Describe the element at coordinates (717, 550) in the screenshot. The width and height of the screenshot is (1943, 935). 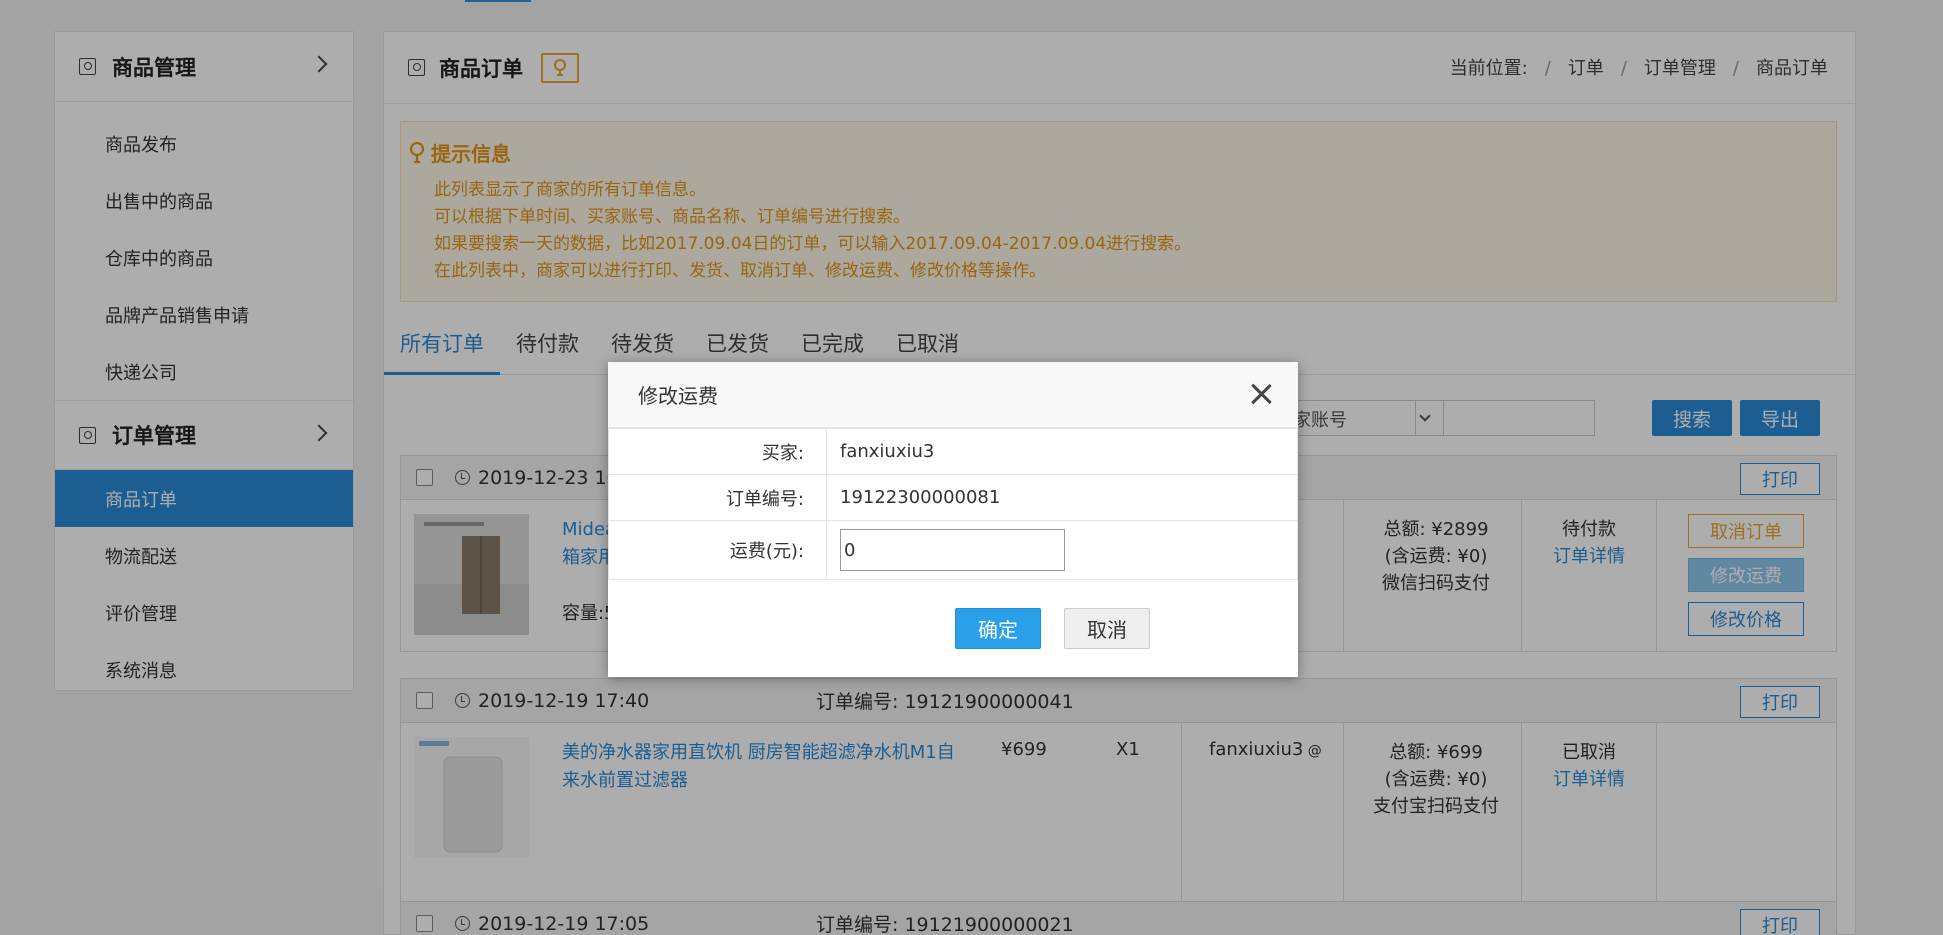
I see `freight-label: 运费(元):` at that location.